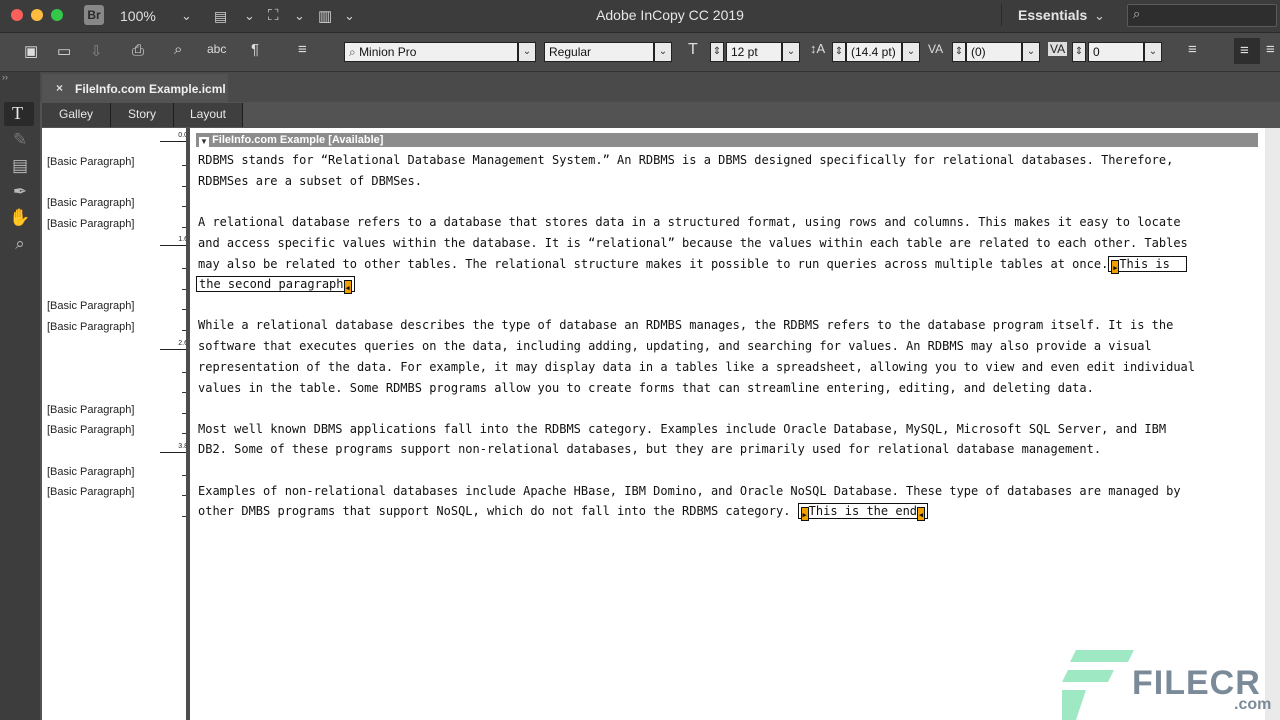 The height and width of the screenshot is (720, 1280). What do you see at coordinates (936, 49) in the screenshot?
I see `kerning-icon: VA` at bounding box center [936, 49].